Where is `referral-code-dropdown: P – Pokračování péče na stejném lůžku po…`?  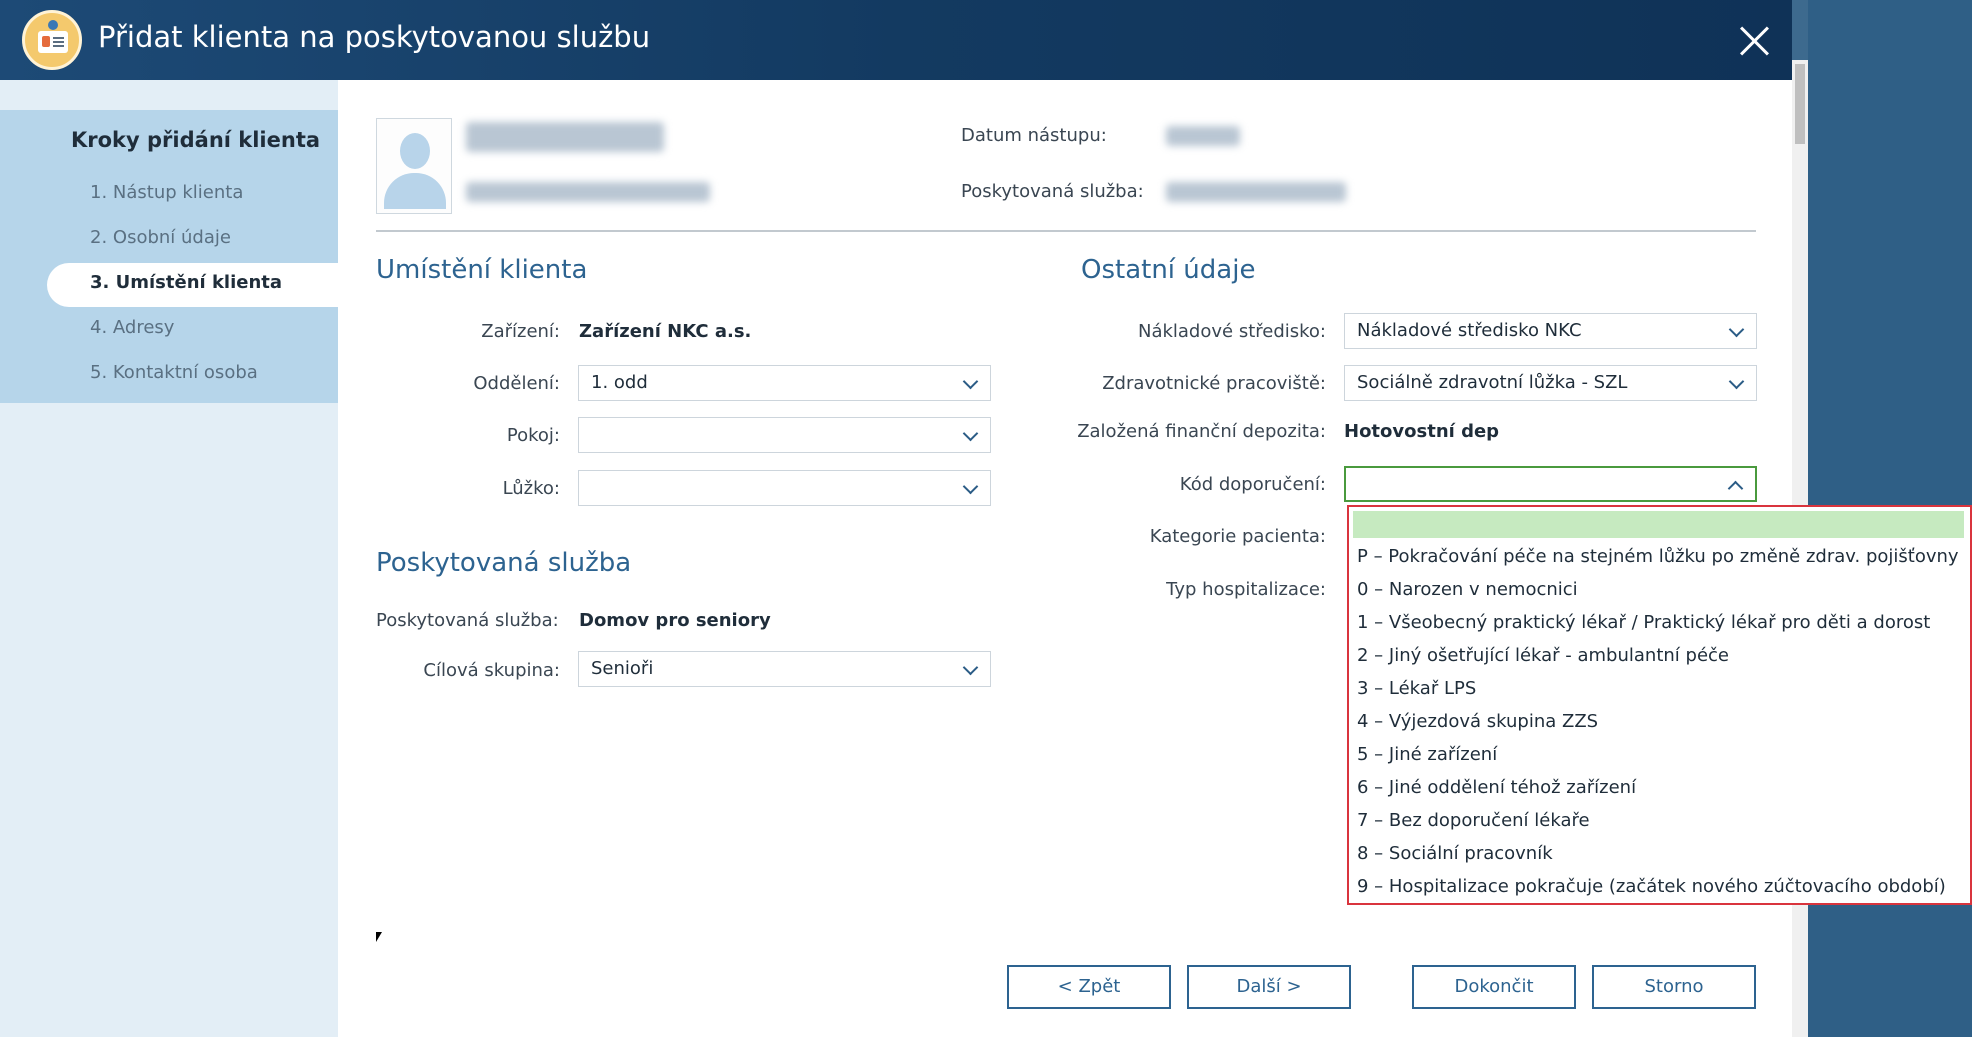
referral-code-dropdown: P – Pokračování péče na stejném lůžku po… is located at coordinates (1659, 705).